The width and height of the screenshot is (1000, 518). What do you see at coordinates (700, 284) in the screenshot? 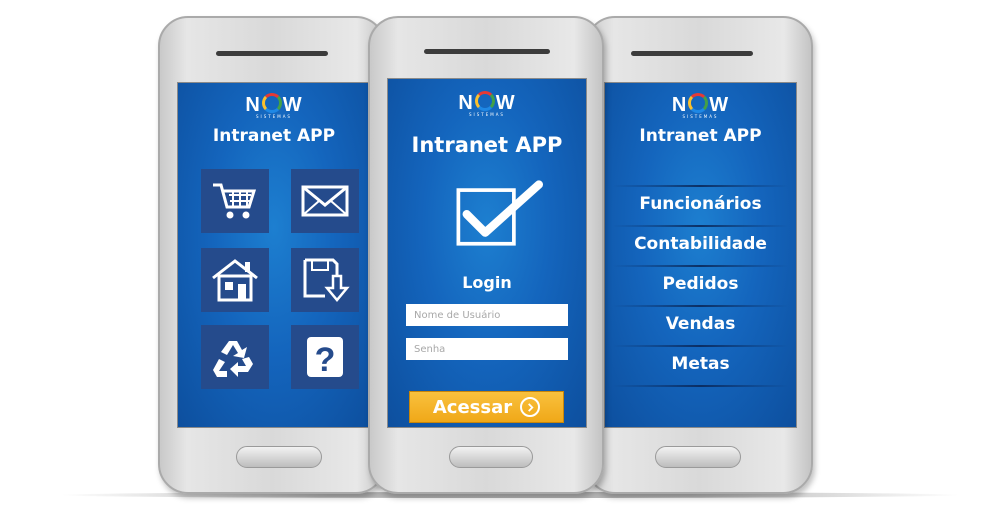
I see `menu-item-pedidos: Pedidos` at bounding box center [700, 284].